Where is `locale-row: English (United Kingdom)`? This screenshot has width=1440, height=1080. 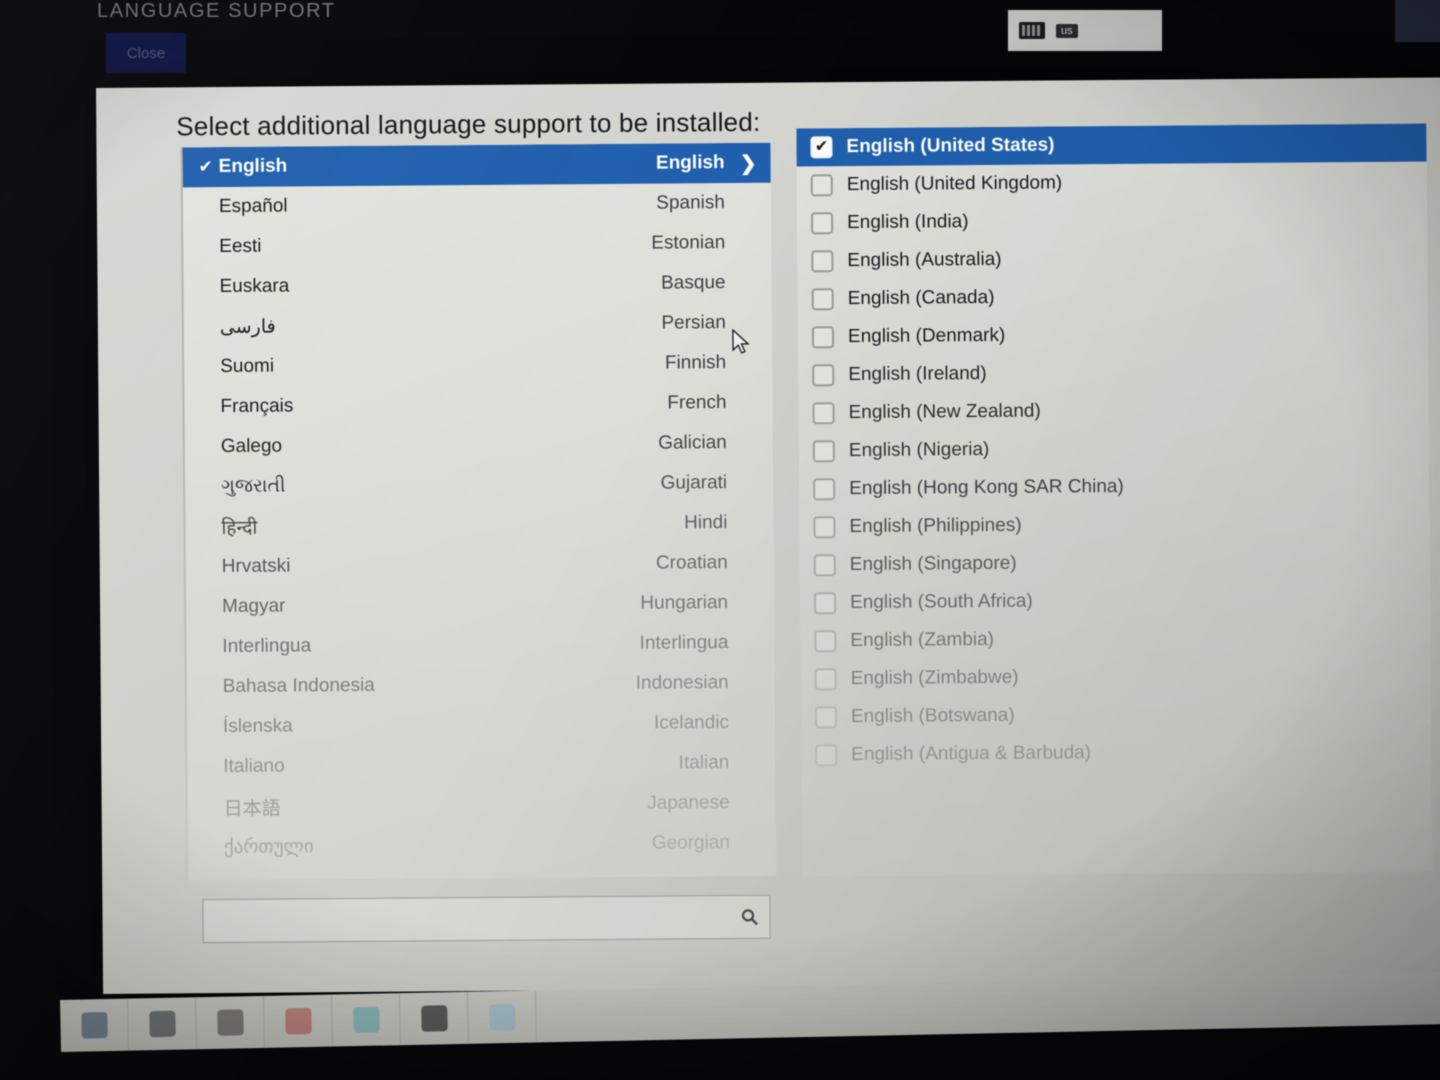
locale-row: English (United Kingdom) is located at coordinates (1112, 183).